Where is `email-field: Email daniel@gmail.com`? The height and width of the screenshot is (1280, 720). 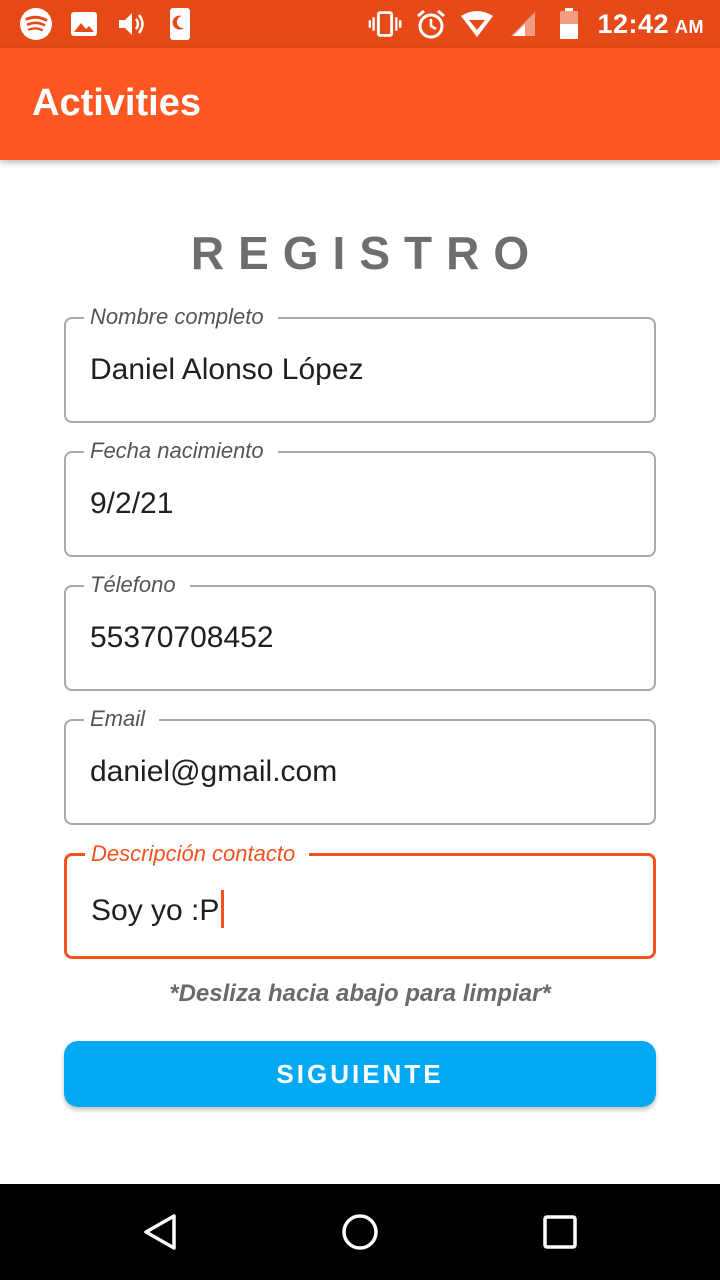 email-field: Email daniel@gmail.com is located at coordinates (360, 765).